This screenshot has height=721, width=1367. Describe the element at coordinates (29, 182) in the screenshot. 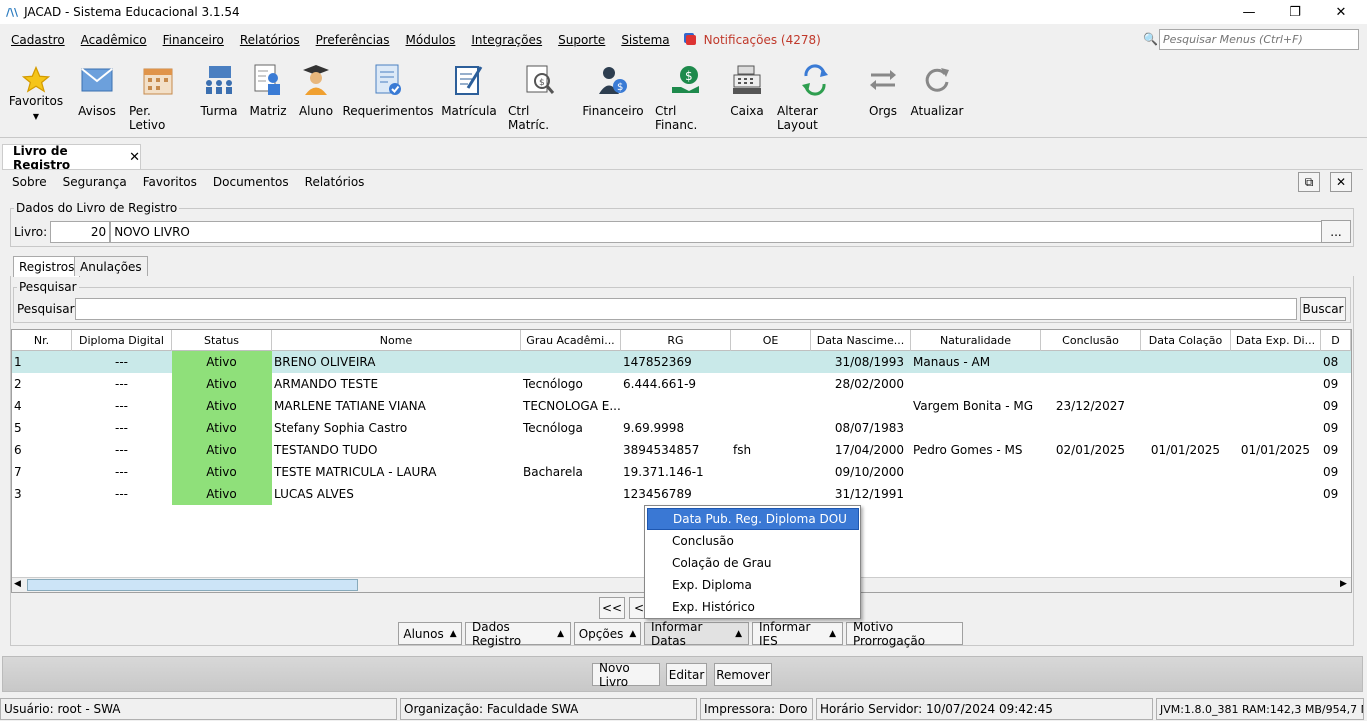

I see `submenu-sobre: Sobre` at that location.